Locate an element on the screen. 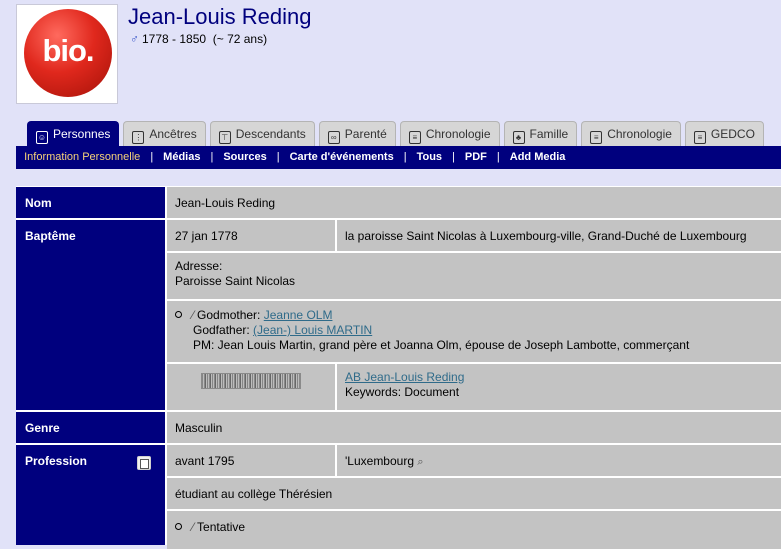  profession-date: avant 1795 is located at coordinates (252, 460).